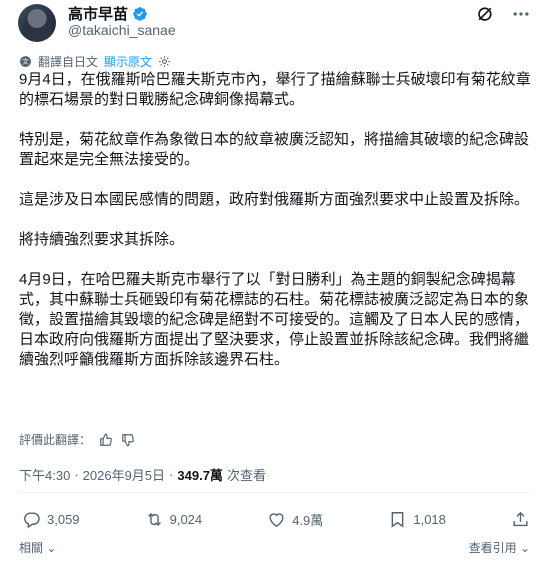 The image size is (549, 561). Describe the element at coordinates (140, 13) in the screenshot. I see `verified-badge-icon` at that location.